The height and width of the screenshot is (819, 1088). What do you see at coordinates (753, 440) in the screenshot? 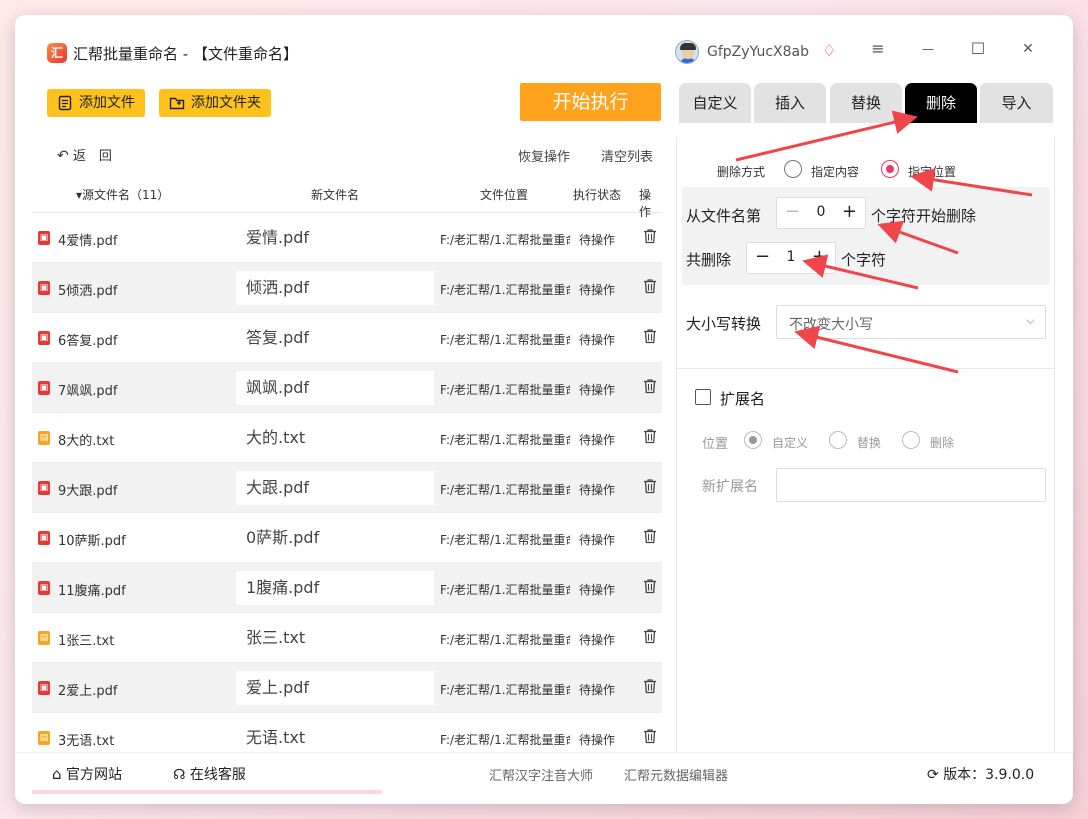
I see `radio-ext-custom` at bounding box center [753, 440].